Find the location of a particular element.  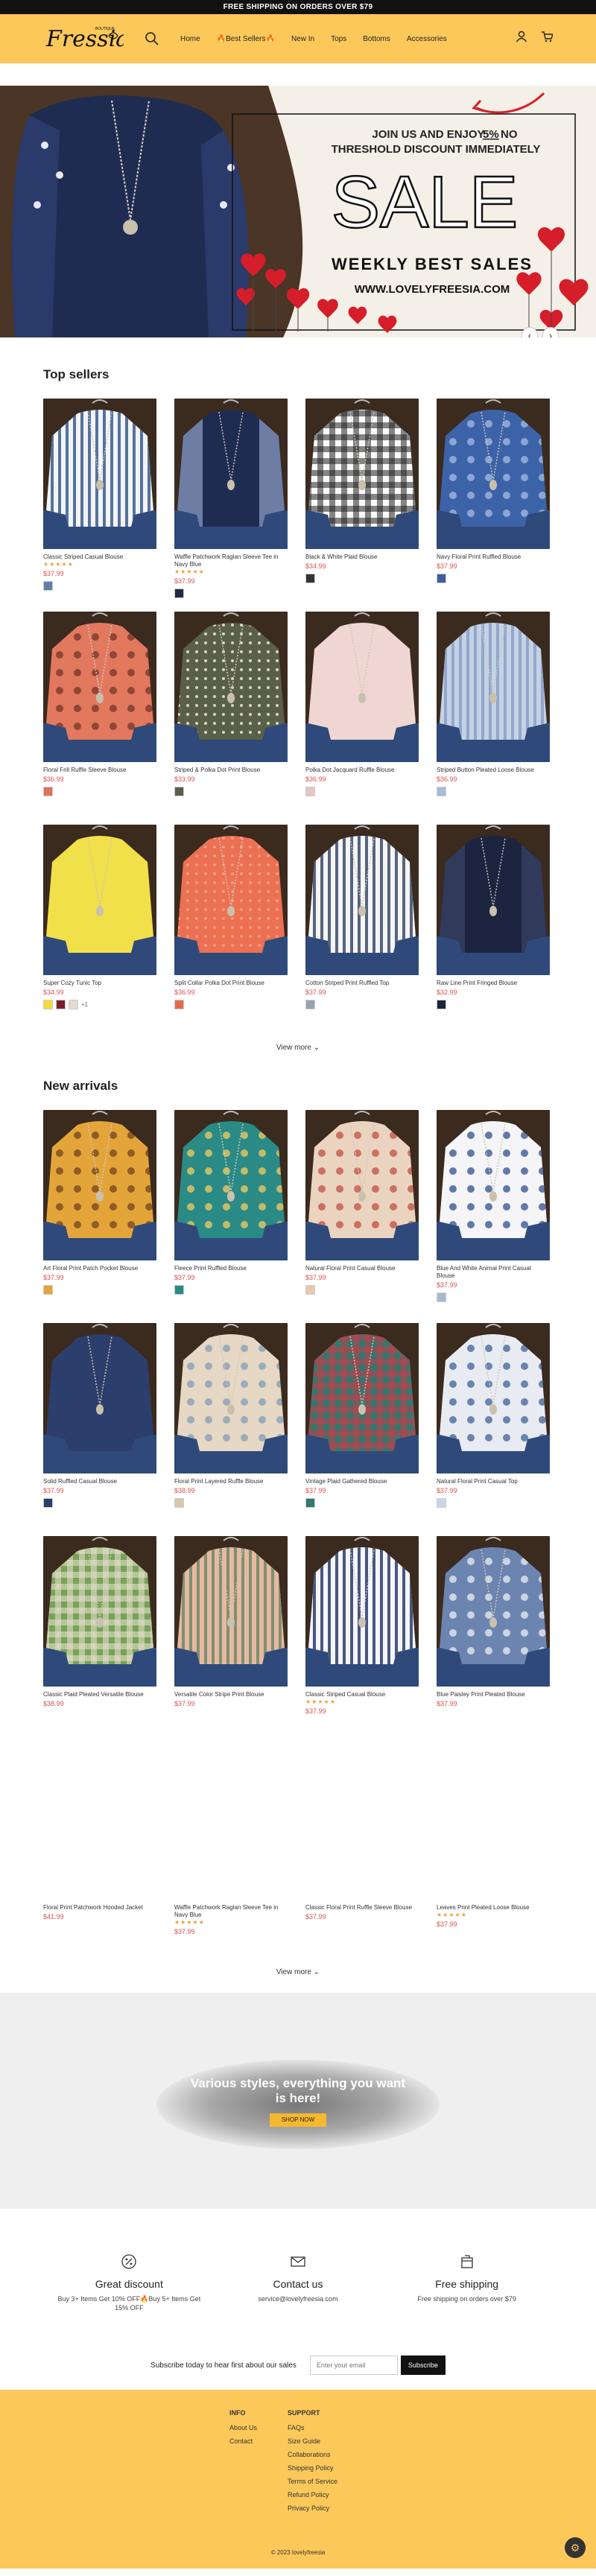

product-card: Cotton Striped Print Ruffled Top $37.99 is located at coordinates (362, 931).